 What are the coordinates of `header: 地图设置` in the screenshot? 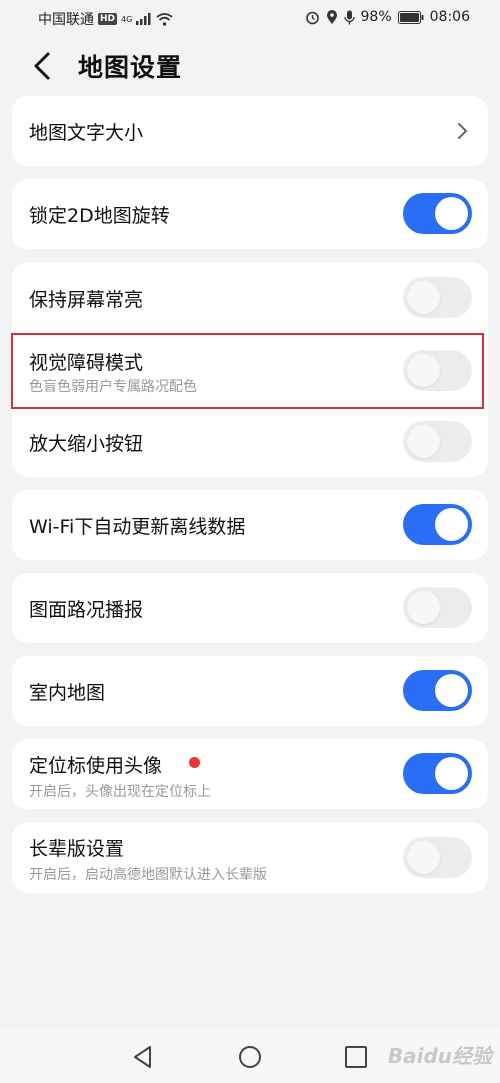 It's located at (250, 68).